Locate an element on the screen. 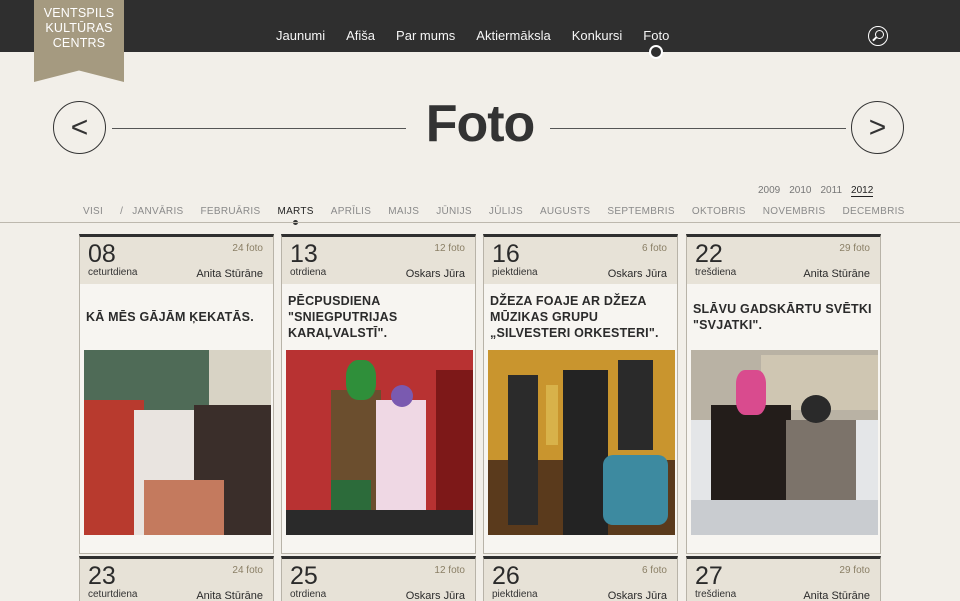  card-day: 22 is located at coordinates (709, 254).